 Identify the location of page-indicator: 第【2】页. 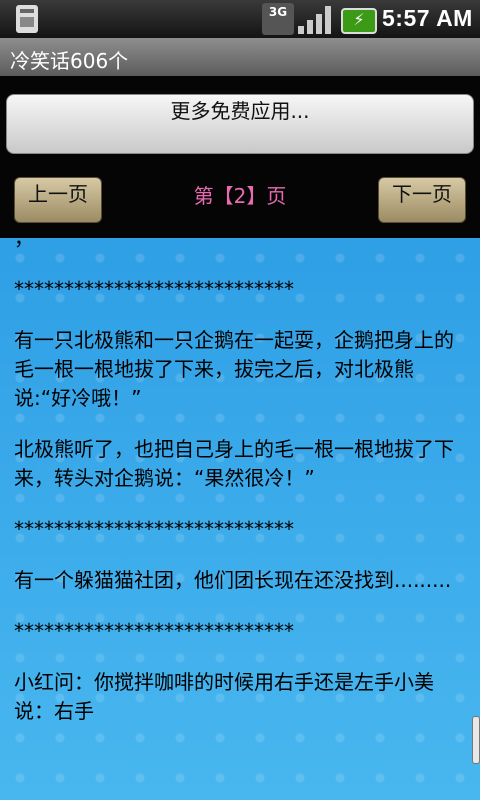
(240, 196).